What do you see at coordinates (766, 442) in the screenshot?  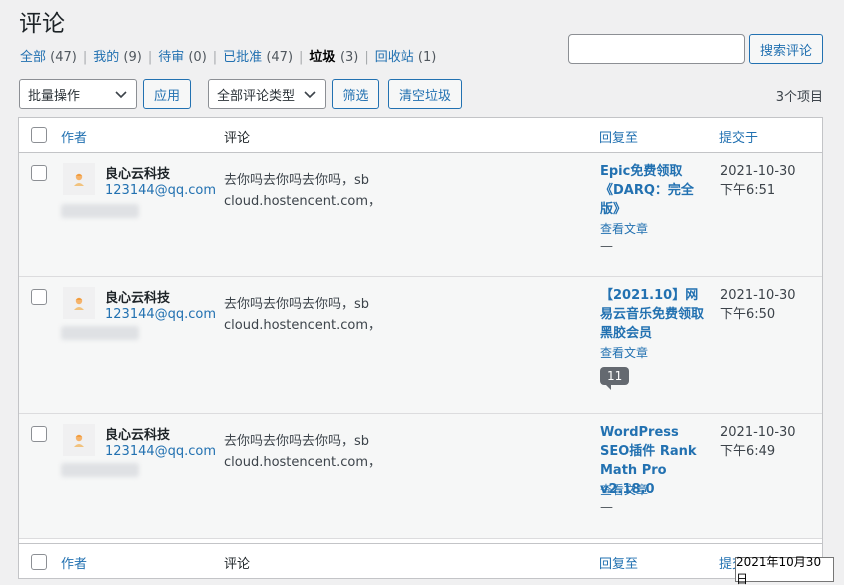 I see `submitted-date: 2021-10-30 下午6:49` at bounding box center [766, 442].